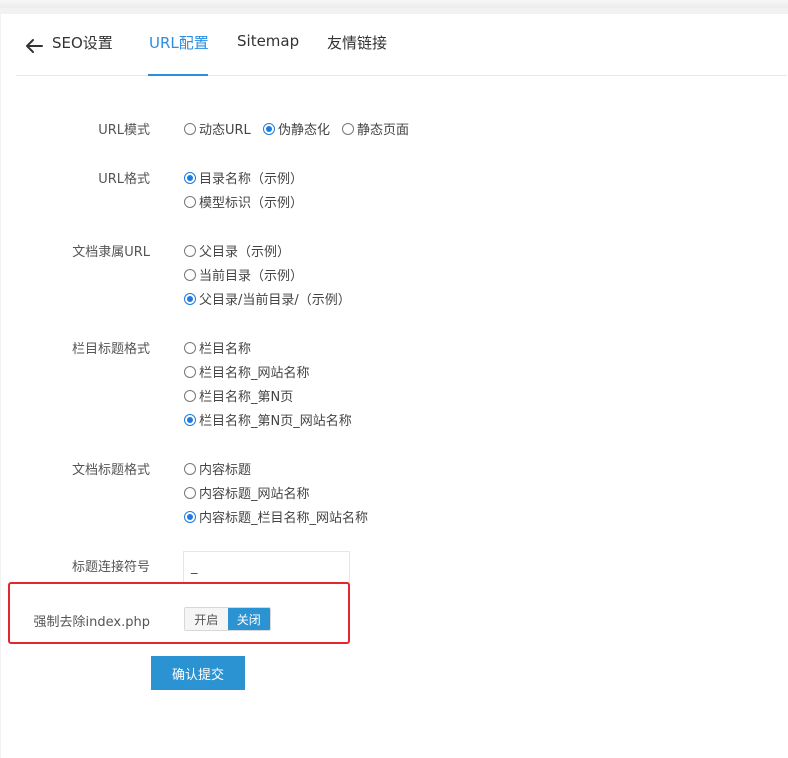  Describe the element at coordinates (357, 42) in the screenshot. I see `tab-friend-links: 友情链接` at that location.